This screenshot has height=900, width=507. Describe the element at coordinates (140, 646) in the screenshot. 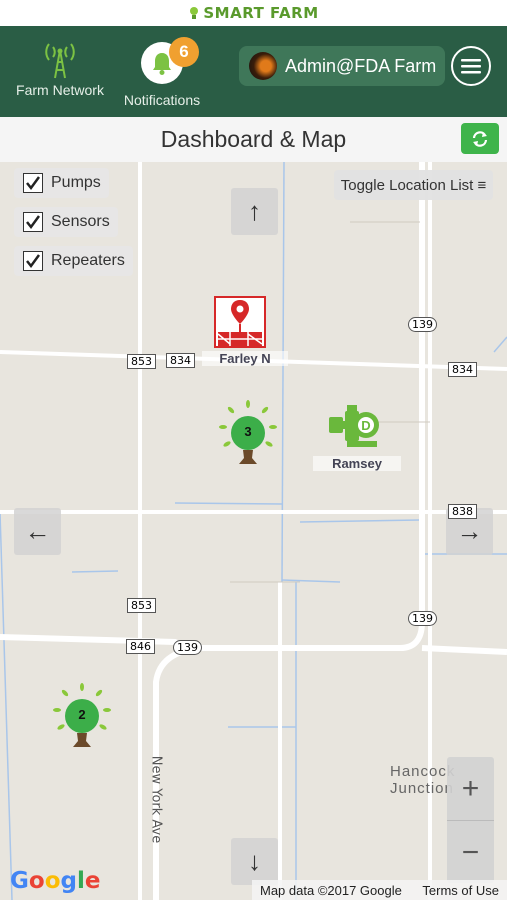

I see `road-label: 846` at that location.